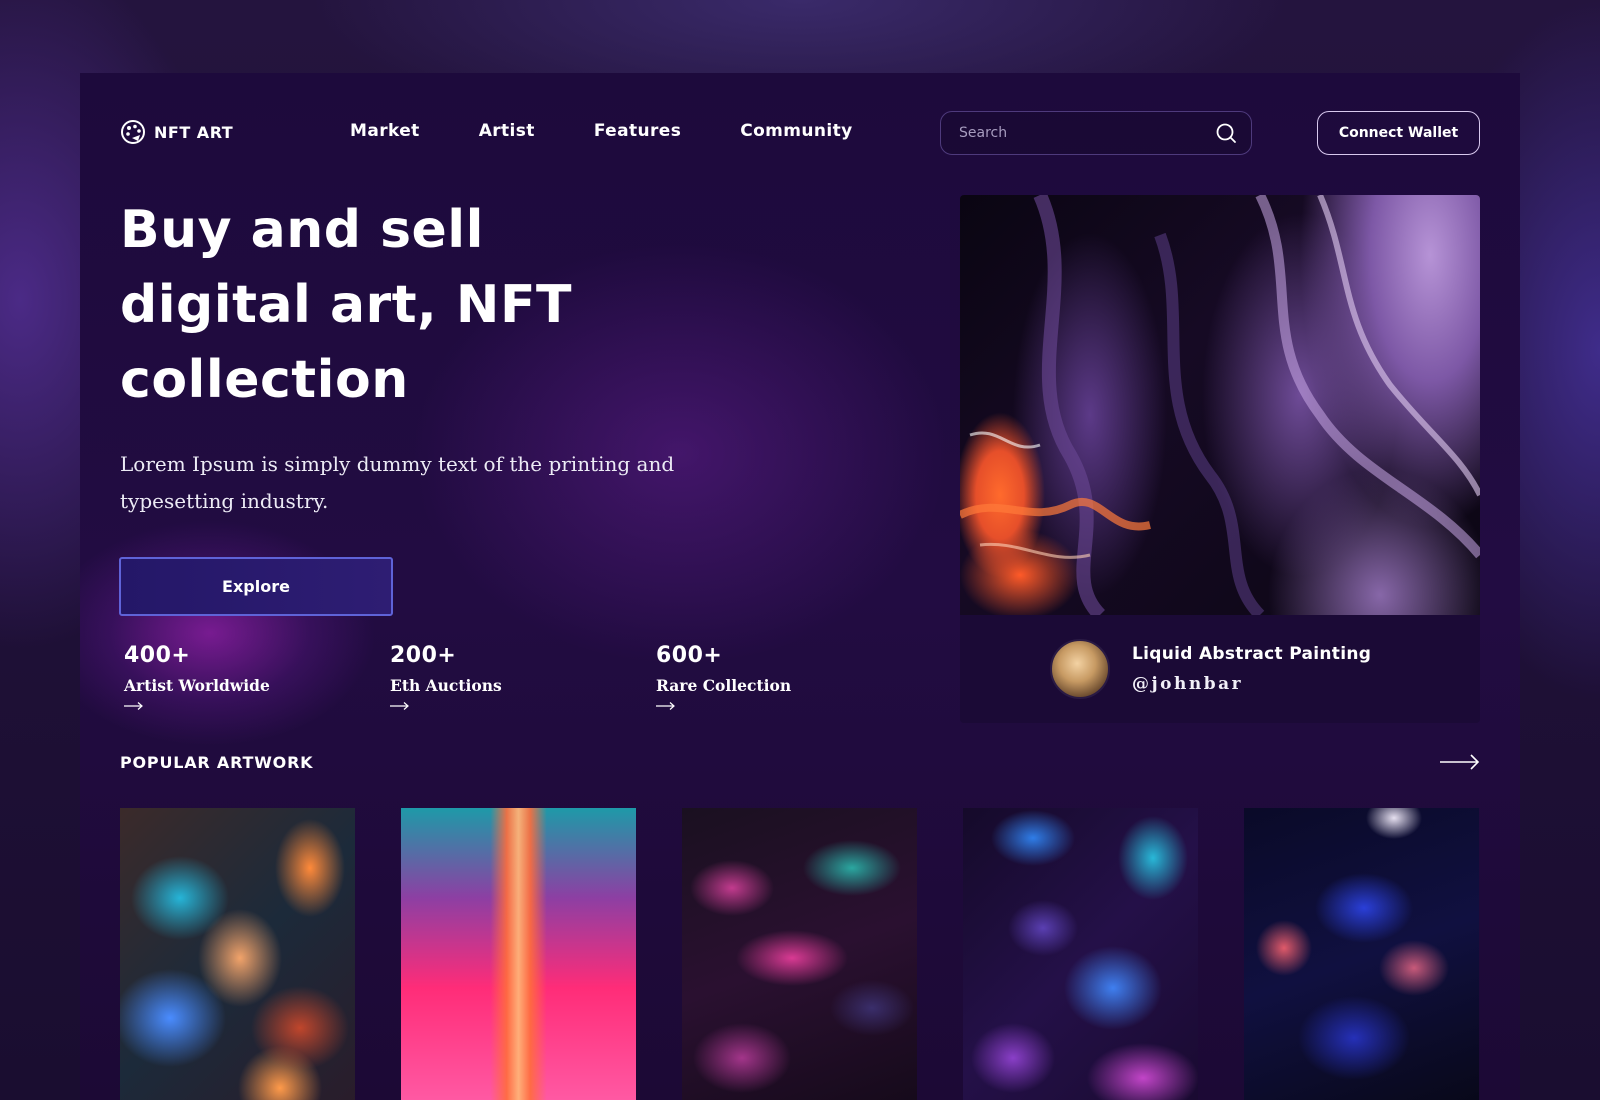  What do you see at coordinates (1252, 654) in the screenshot?
I see `featured-artwork-title: Liquid Abstract Painting` at bounding box center [1252, 654].